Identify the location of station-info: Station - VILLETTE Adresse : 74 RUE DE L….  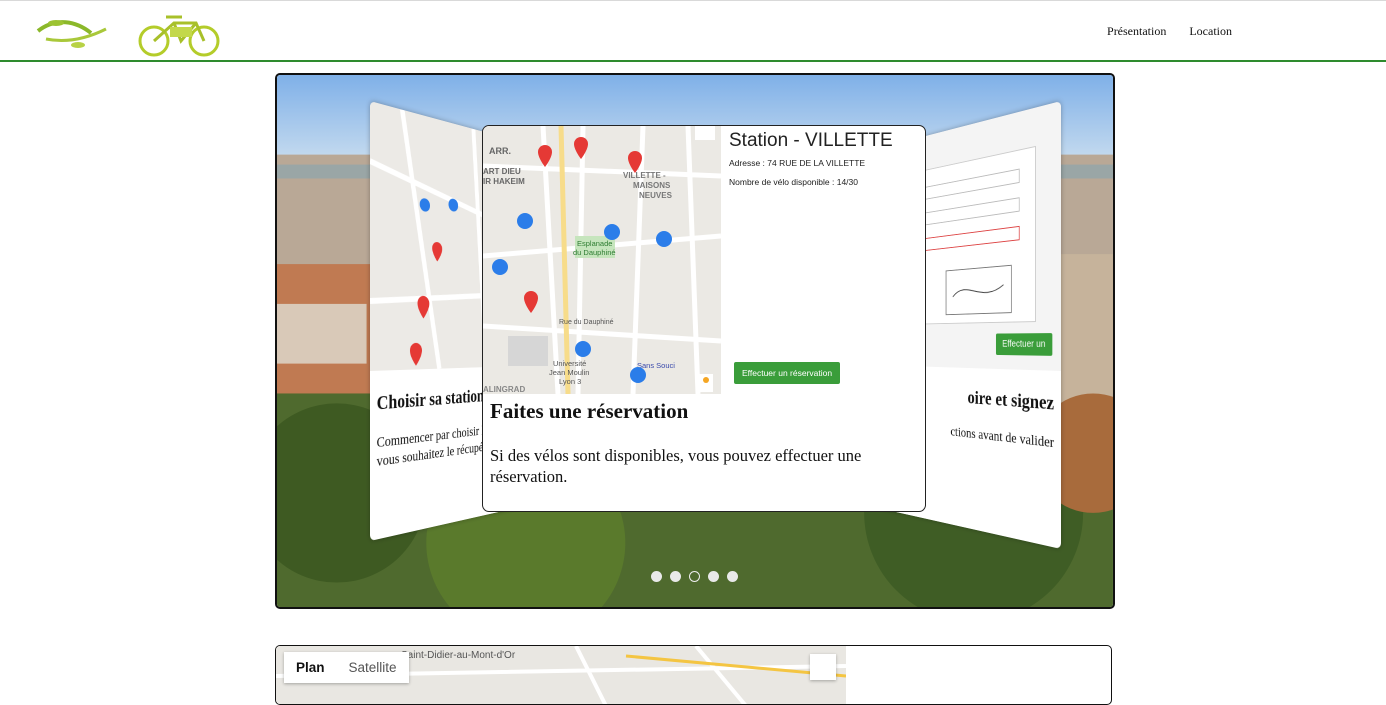
(824, 163).